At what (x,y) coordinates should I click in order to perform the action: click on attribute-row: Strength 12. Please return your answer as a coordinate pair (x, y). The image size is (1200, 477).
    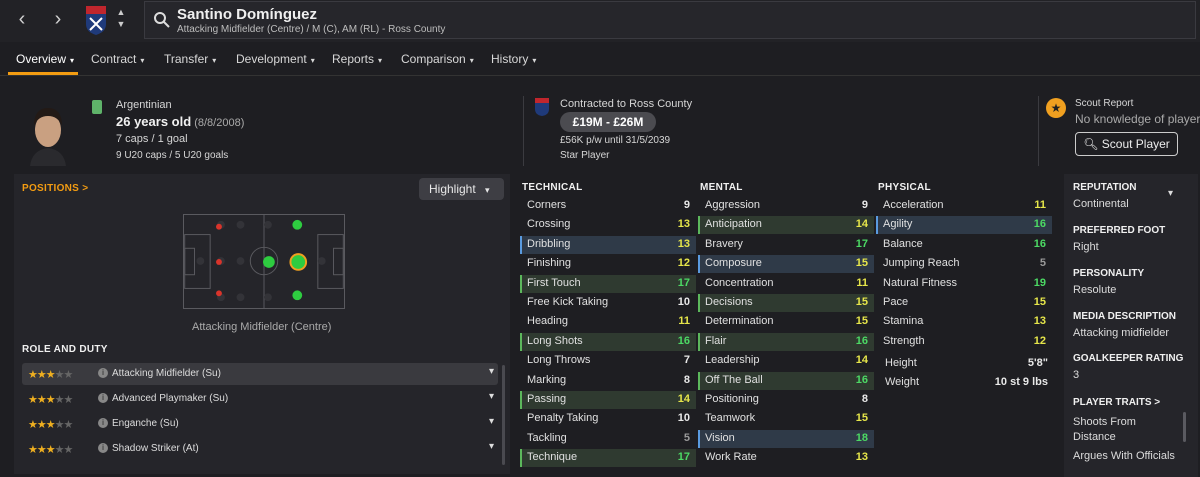
    Looking at the image, I should click on (964, 342).